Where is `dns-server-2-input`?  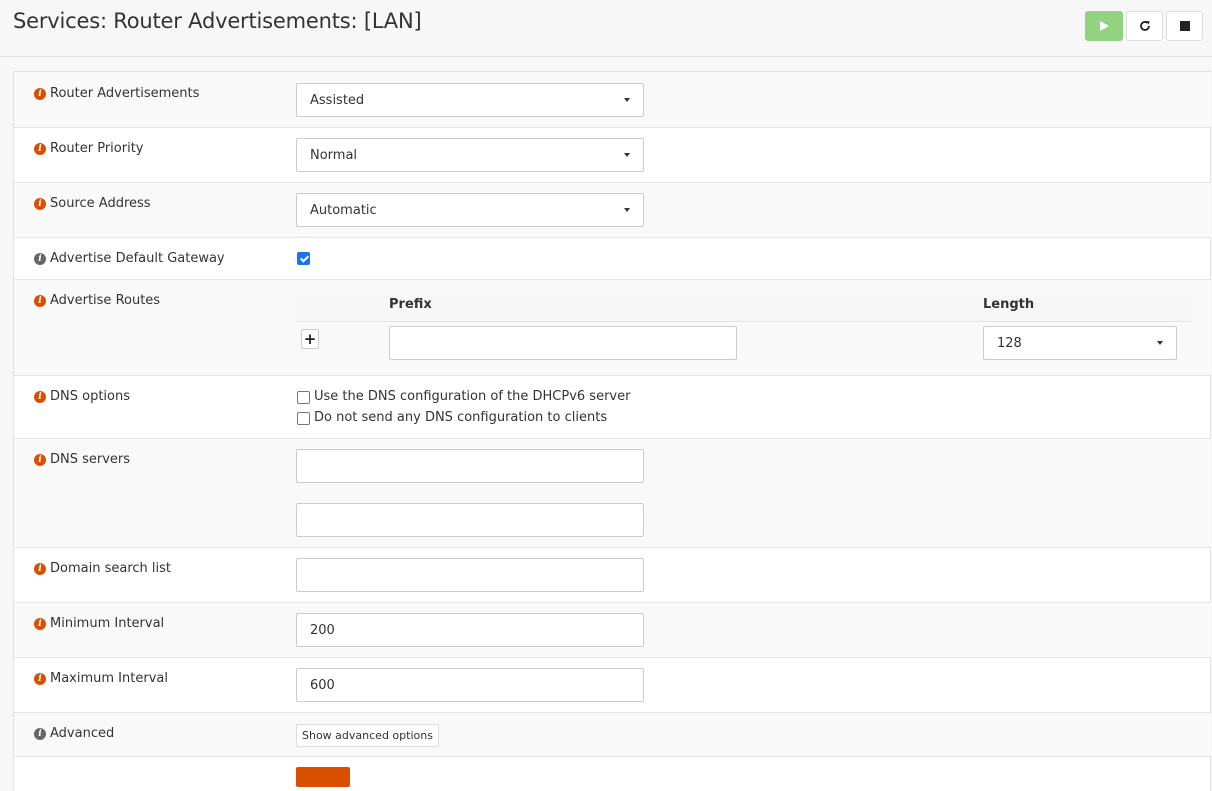
dns-server-2-input is located at coordinates (470, 520).